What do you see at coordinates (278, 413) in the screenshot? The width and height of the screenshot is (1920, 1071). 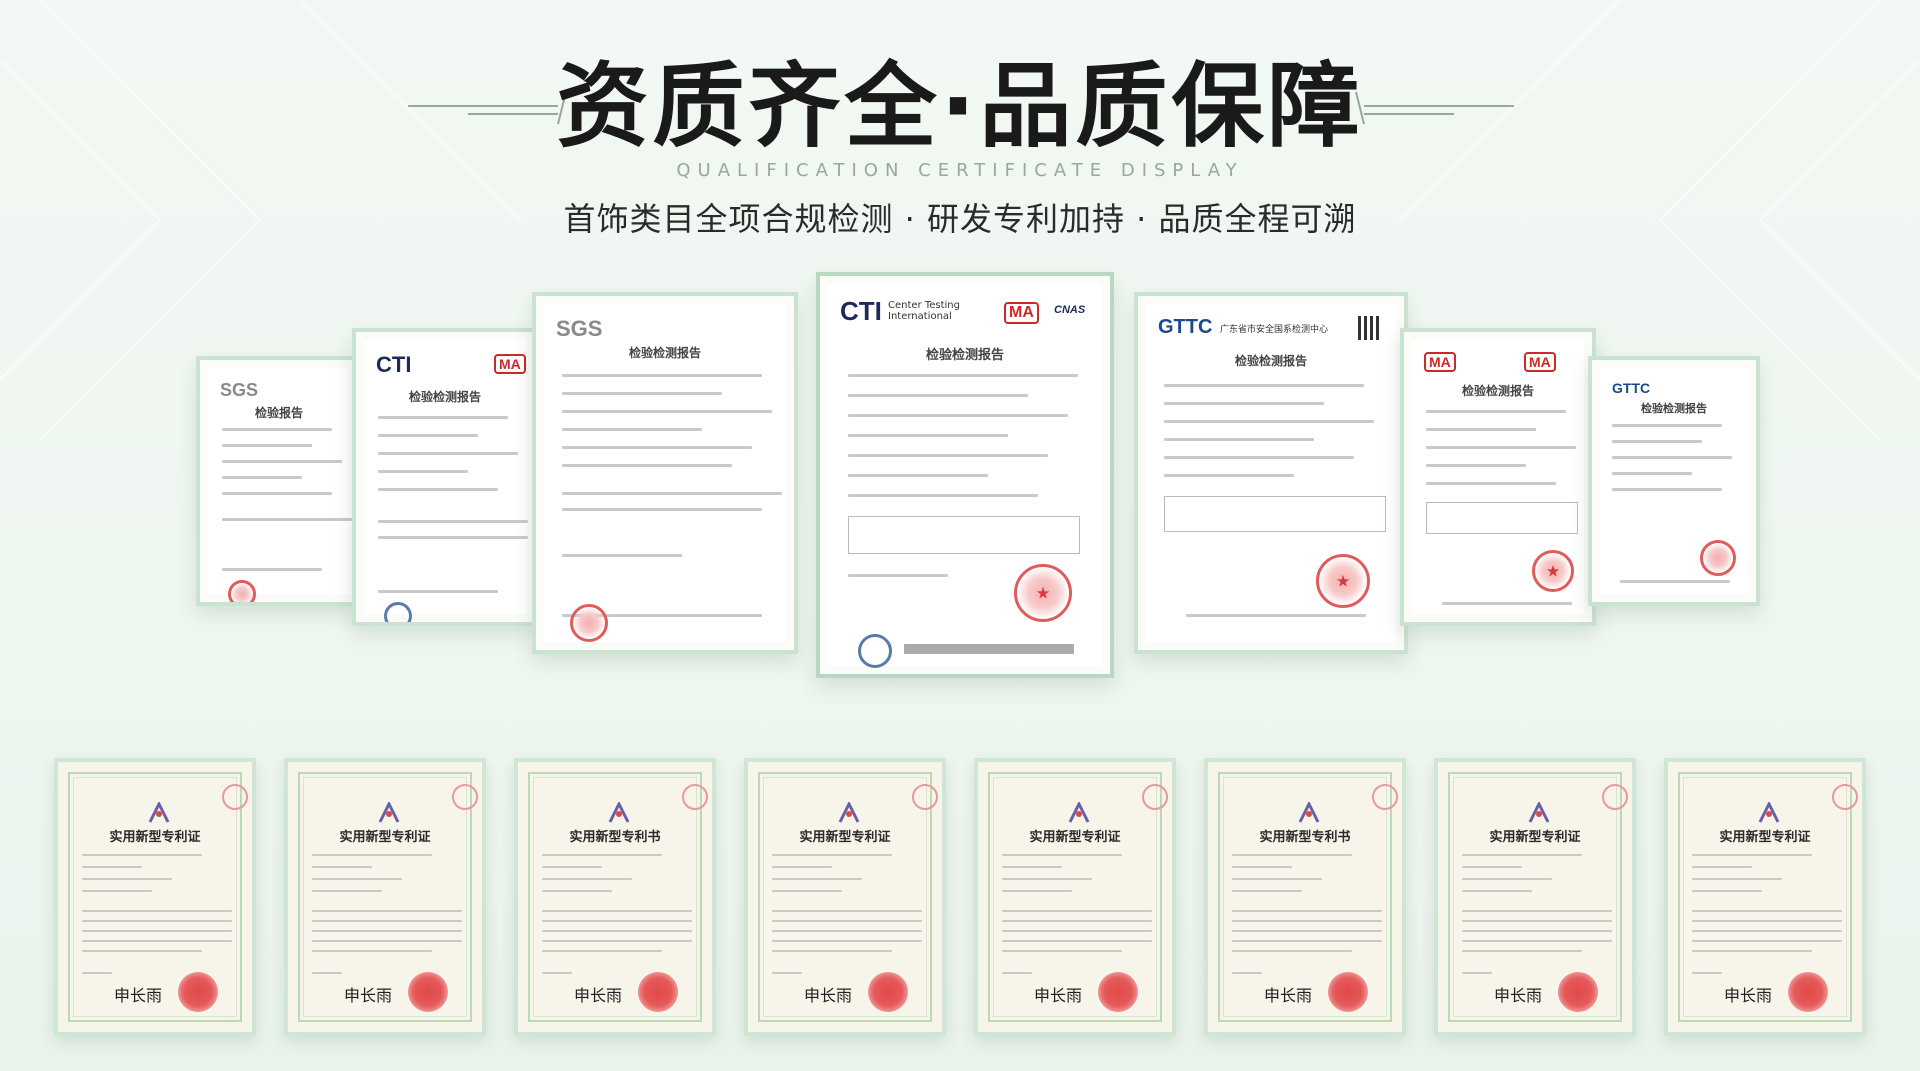 I see `certificate-title: 检验报告` at bounding box center [278, 413].